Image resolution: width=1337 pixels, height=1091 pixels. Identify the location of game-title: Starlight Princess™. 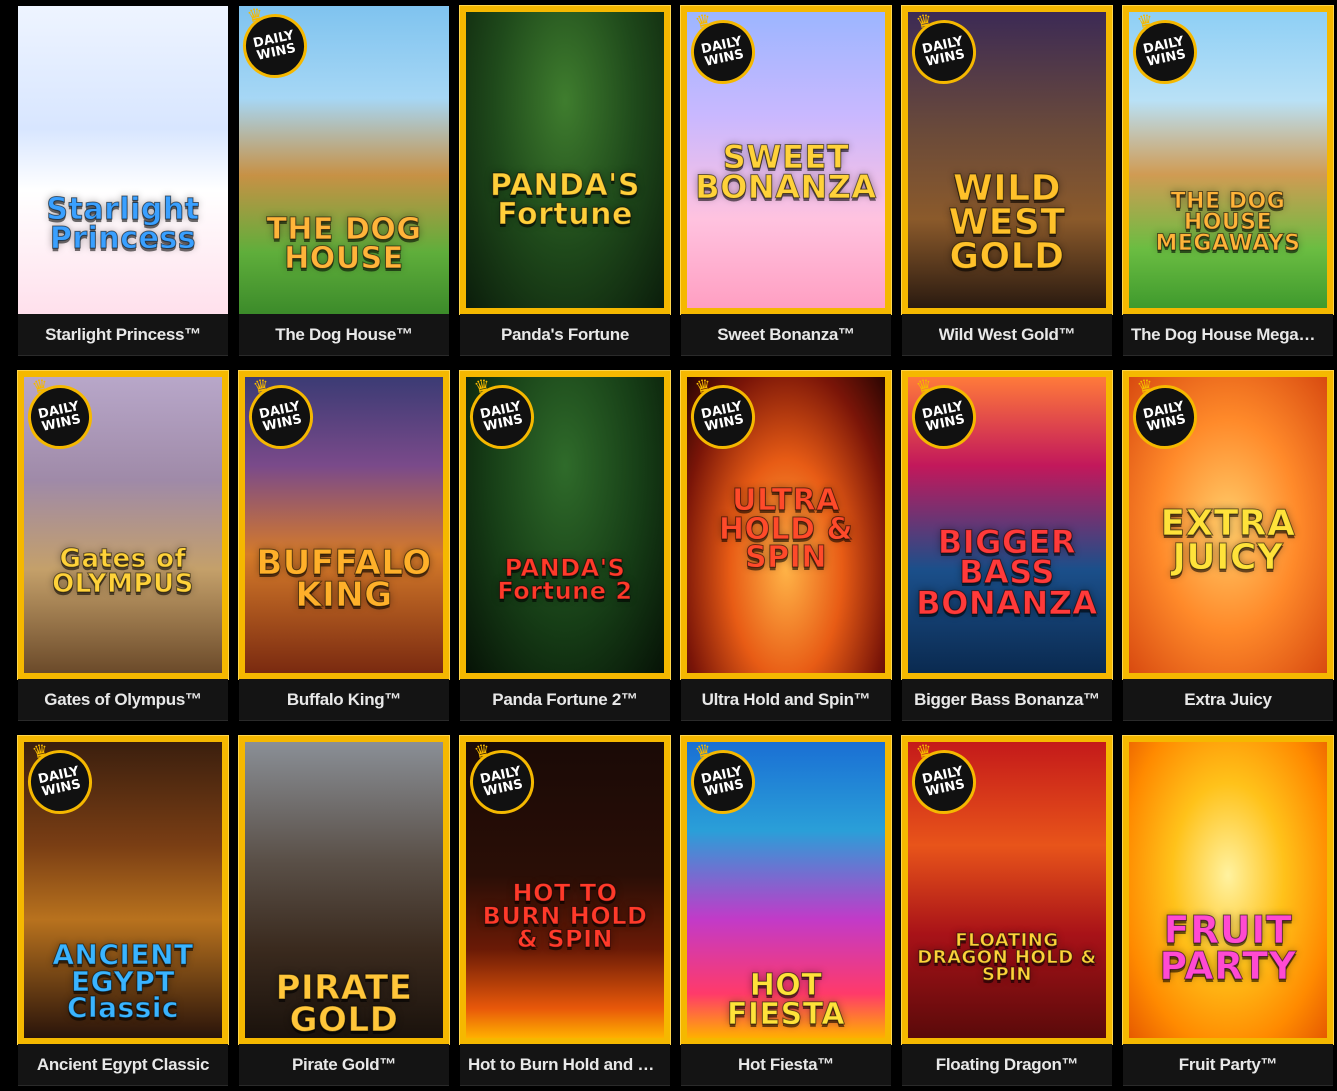
(123, 334).